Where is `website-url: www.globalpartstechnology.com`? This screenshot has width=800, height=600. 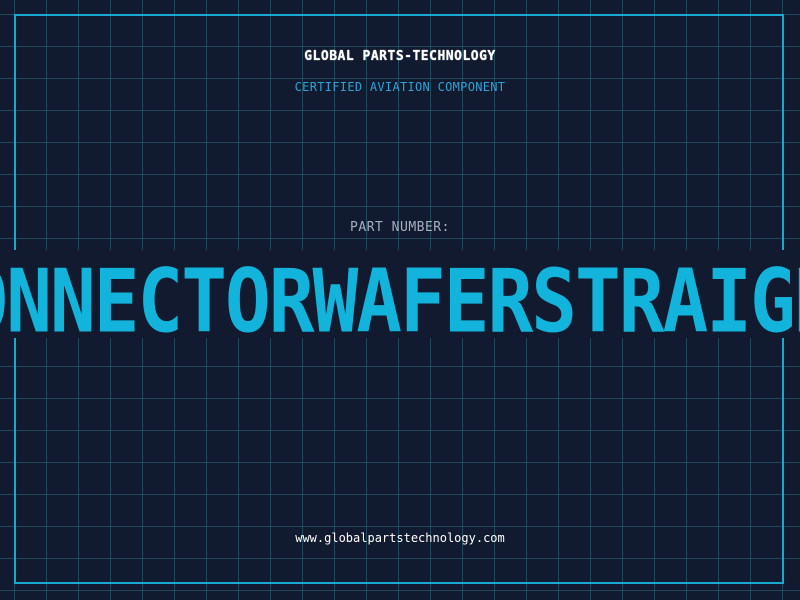
website-url: www.globalpartstechnology.com is located at coordinates (400, 538).